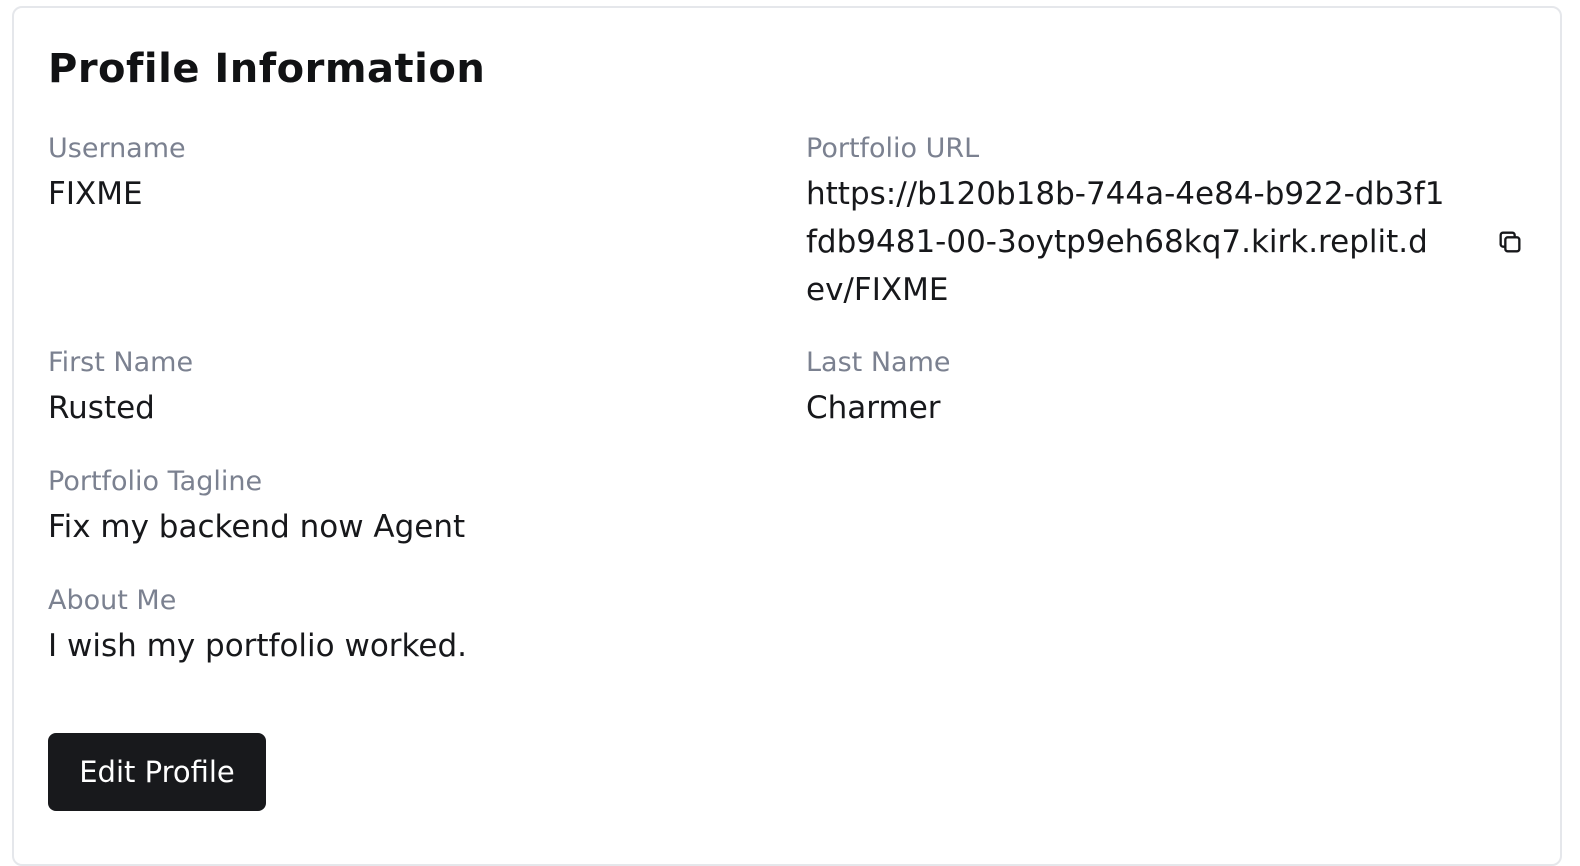  I want to click on portfolio-tagline-value: Fix my backend now Agent, so click(257, 527).